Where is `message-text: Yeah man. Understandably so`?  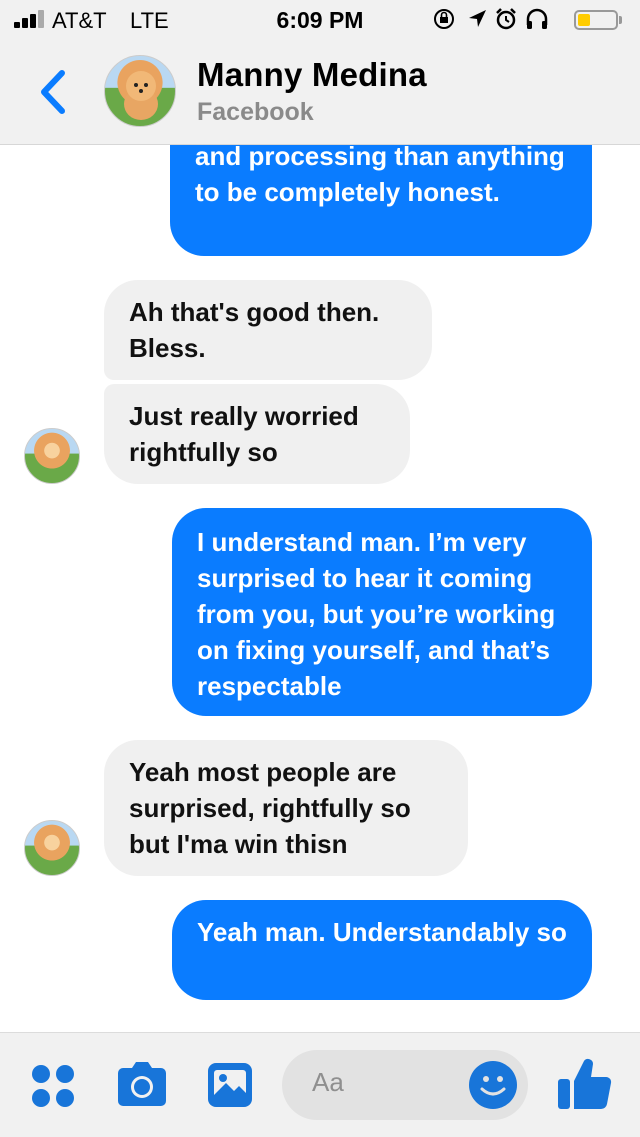 message-text: Yeah man. Understandably so is located at coordinates (382, 932).